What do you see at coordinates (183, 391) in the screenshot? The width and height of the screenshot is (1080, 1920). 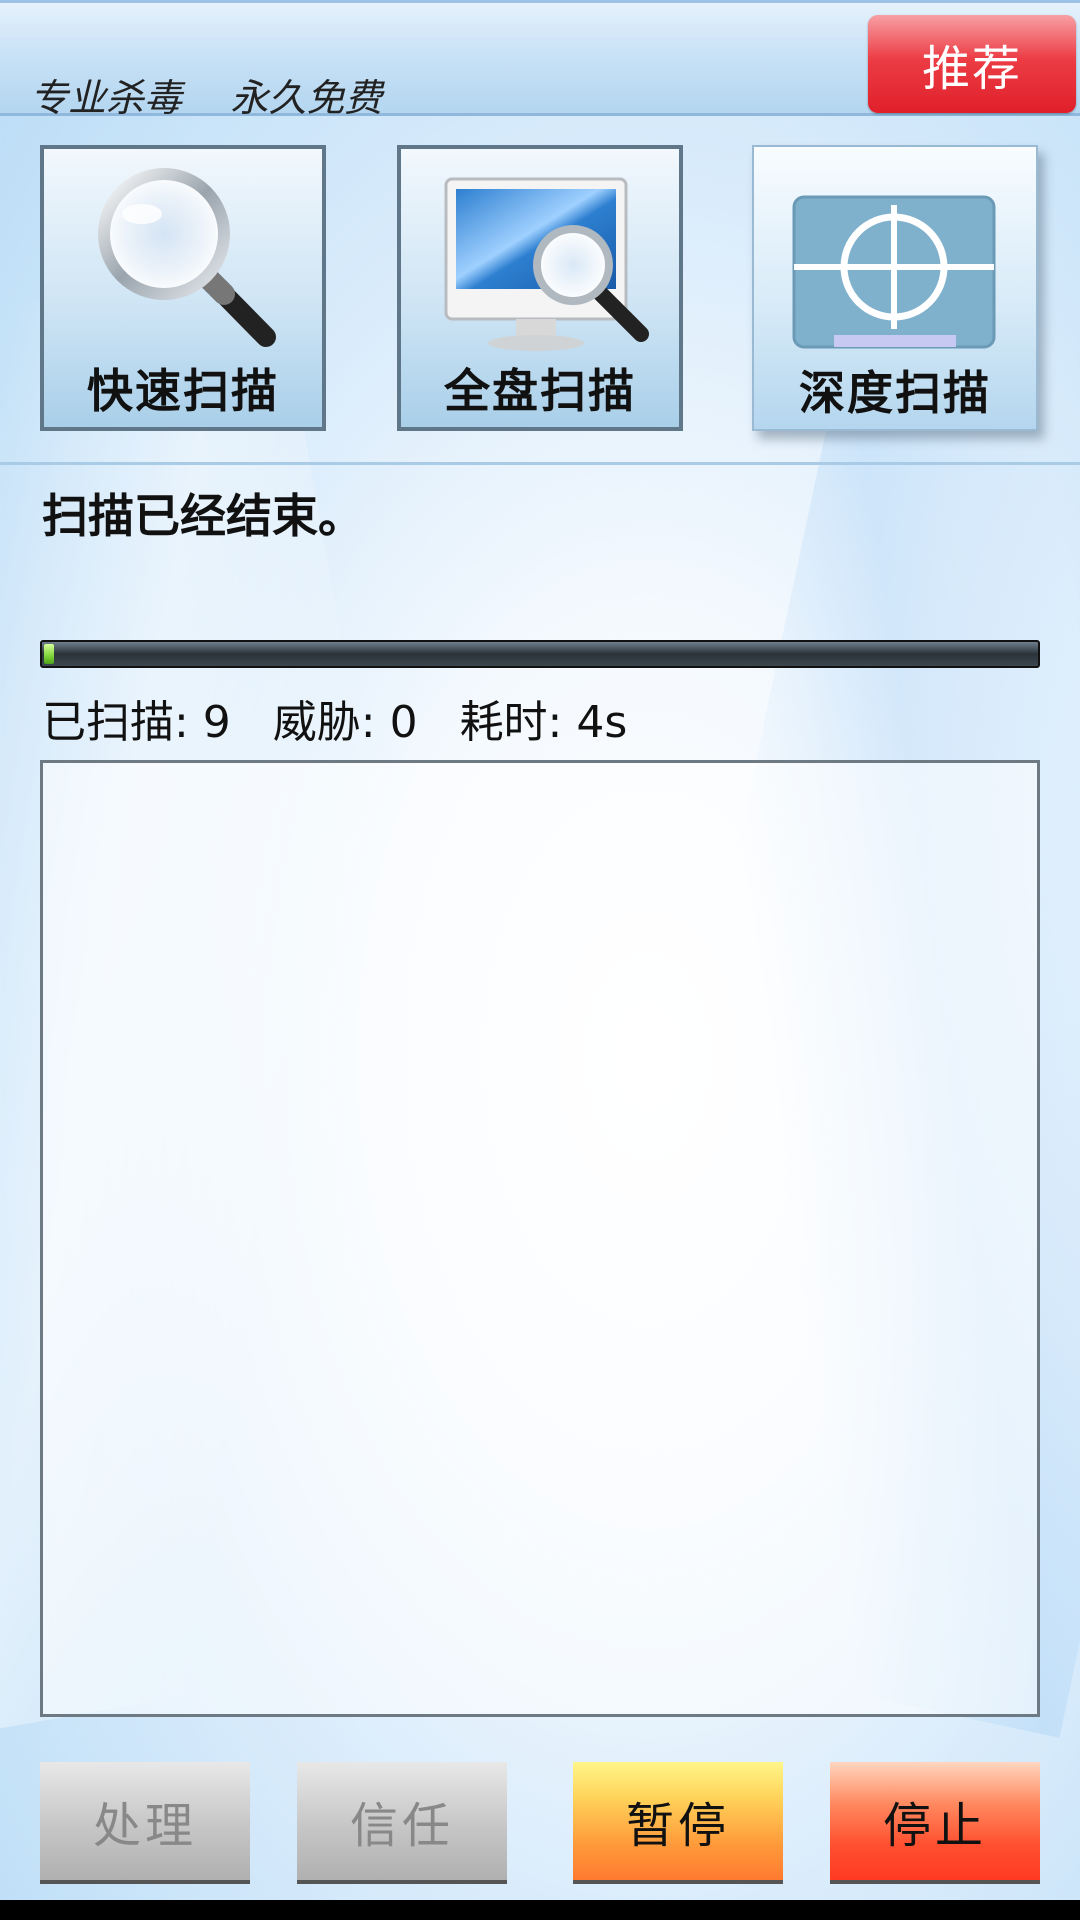 I see `quick-scan-label: 快速扫描` at bounding box center [183, 391].